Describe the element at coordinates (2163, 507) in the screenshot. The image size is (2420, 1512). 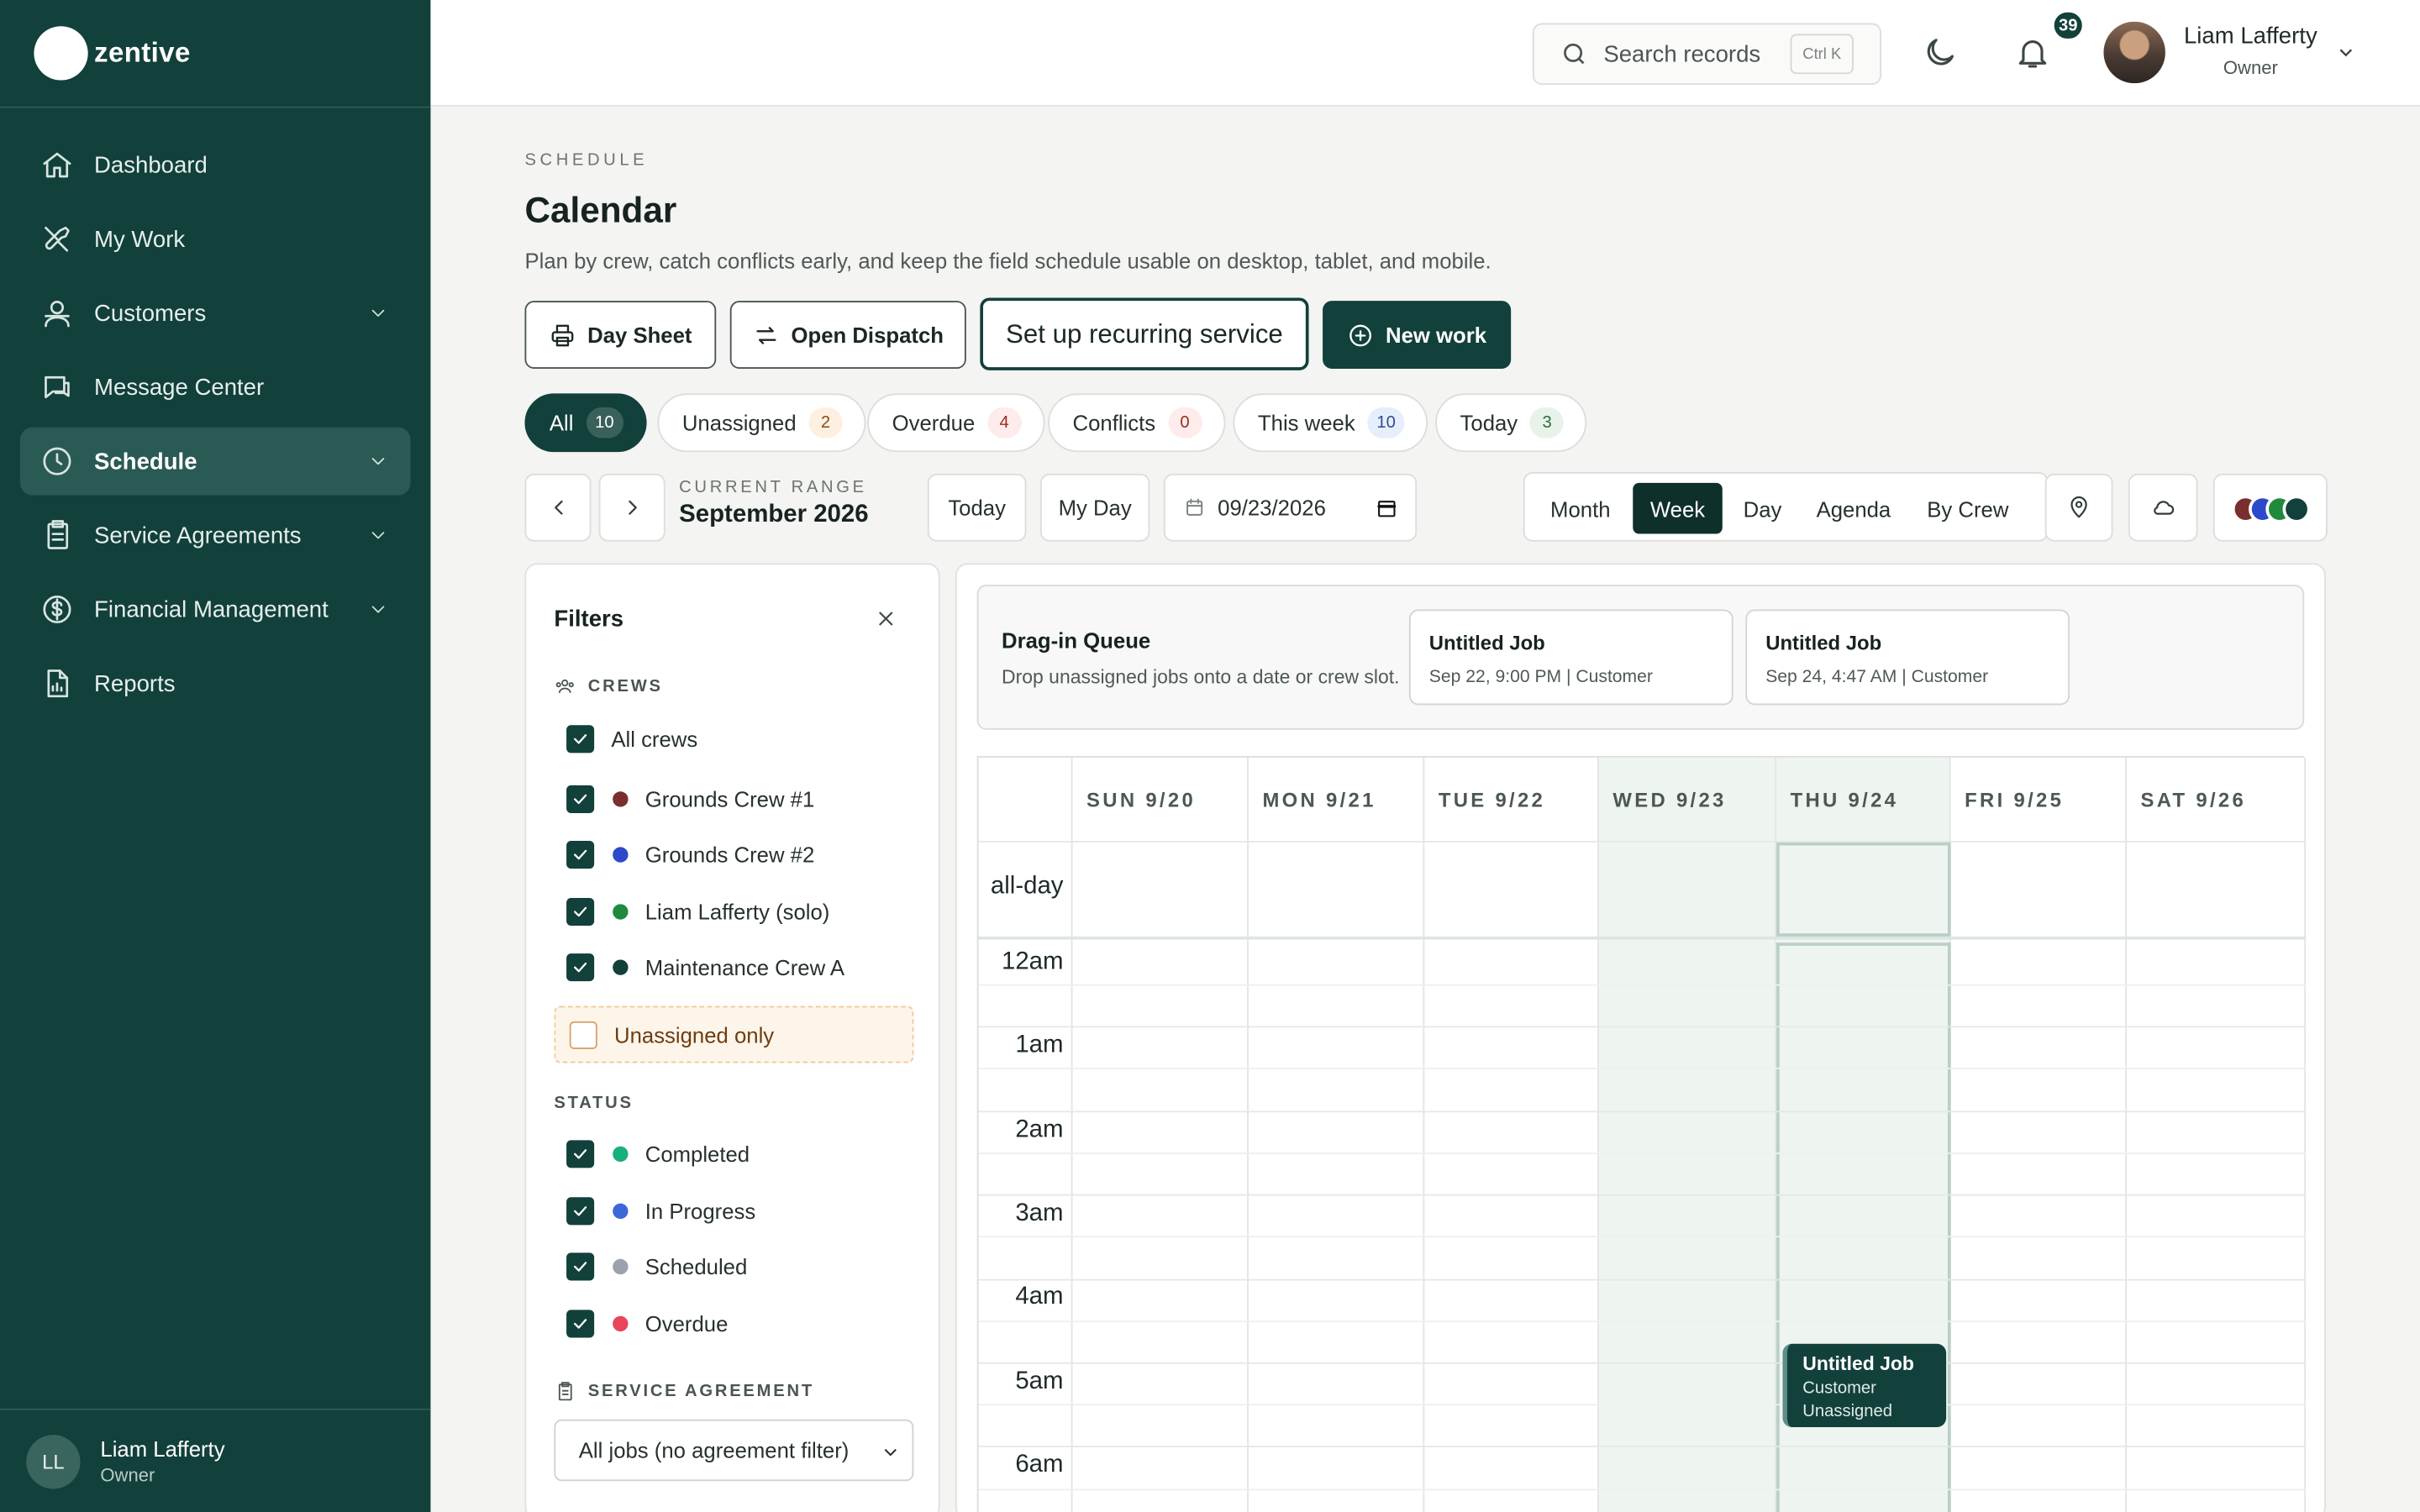
I see `weather-button` at that location.